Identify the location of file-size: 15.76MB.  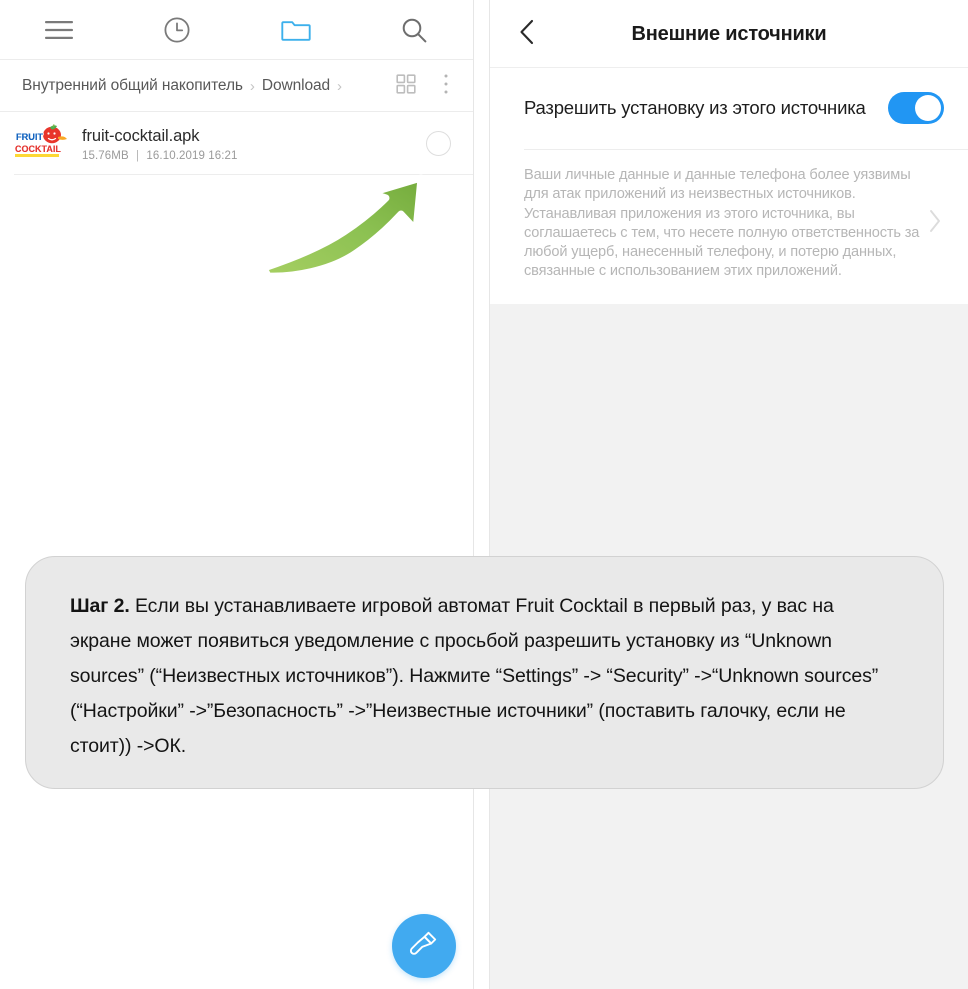
(105, 155).